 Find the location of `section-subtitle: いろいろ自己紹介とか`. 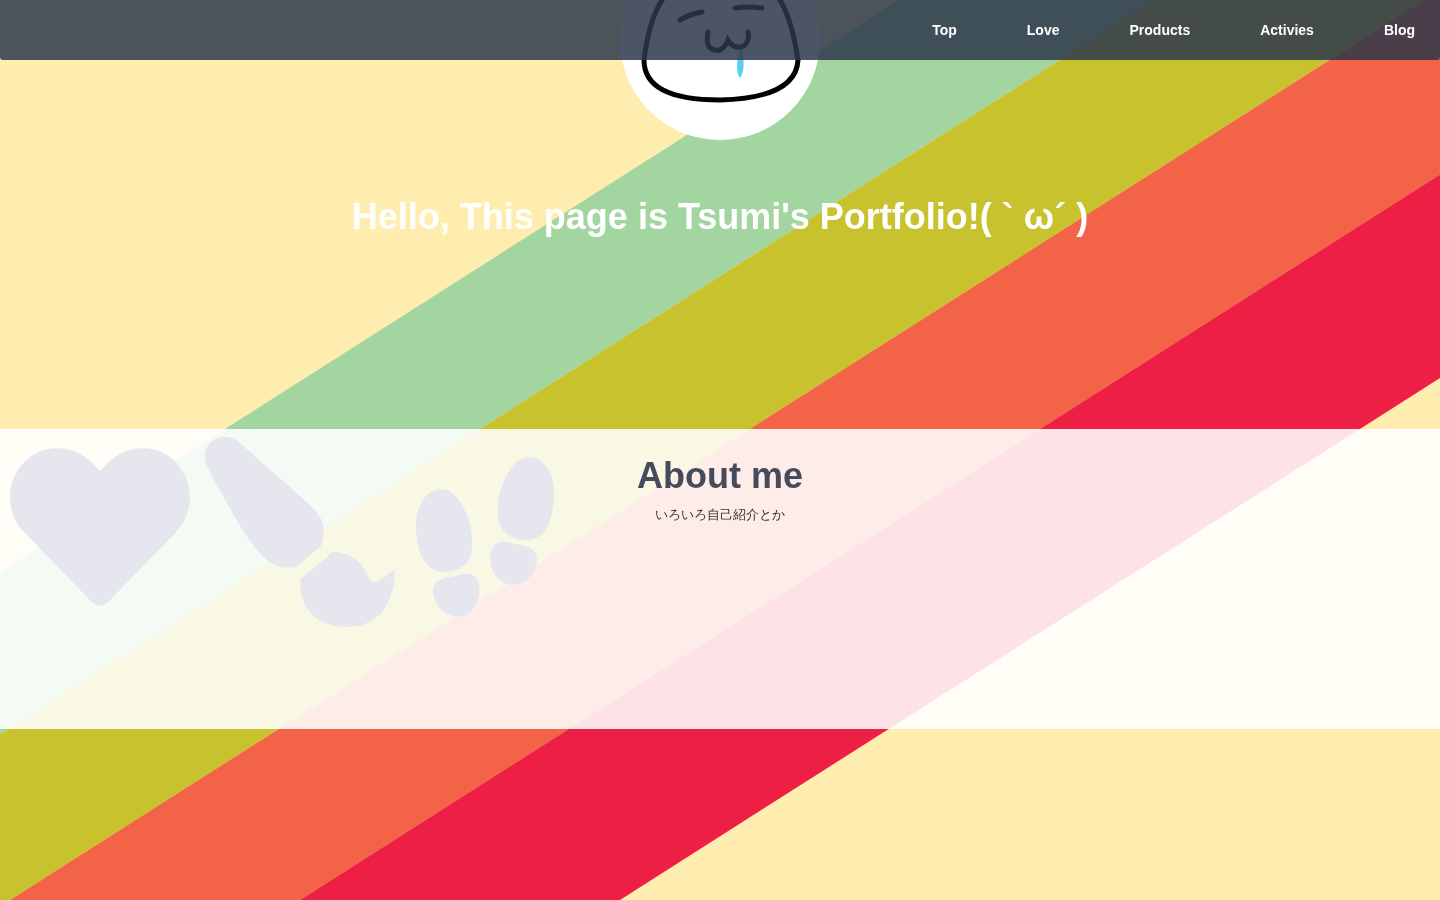

section-subtitle: いろいろ自己紹介とか is located at coordinates (720, 515).